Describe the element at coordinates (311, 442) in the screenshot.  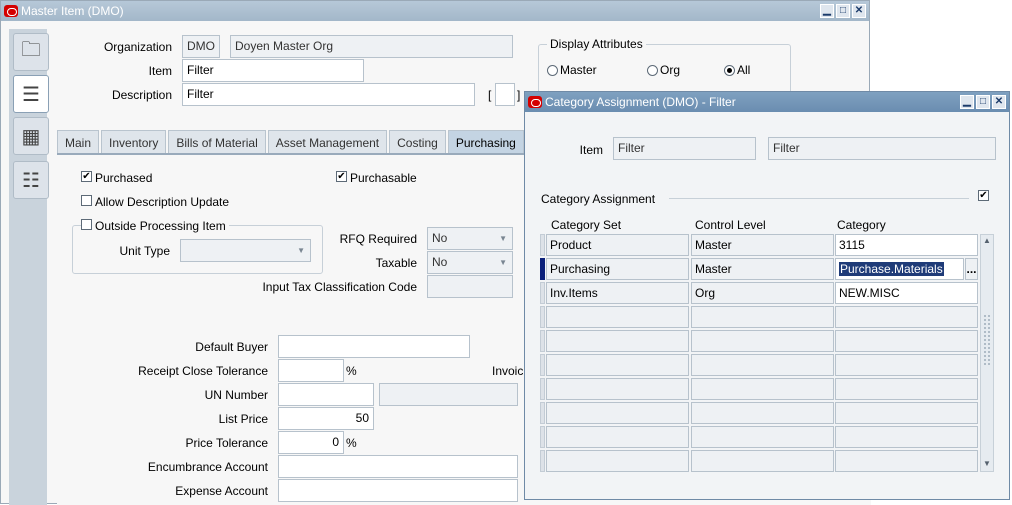
I see `price-tolerance-field: 0` at that location.